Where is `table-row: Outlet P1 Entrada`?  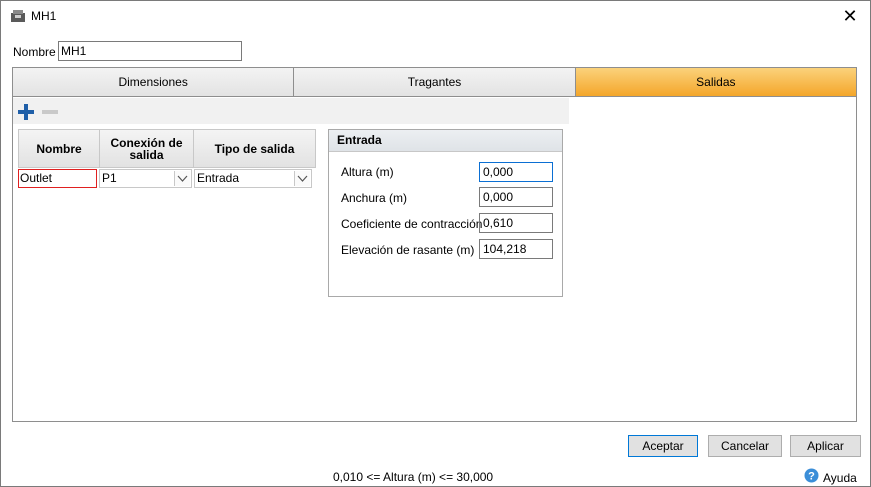
table-row: Outlet P1 Entrada is located at coordinates (168, 179).